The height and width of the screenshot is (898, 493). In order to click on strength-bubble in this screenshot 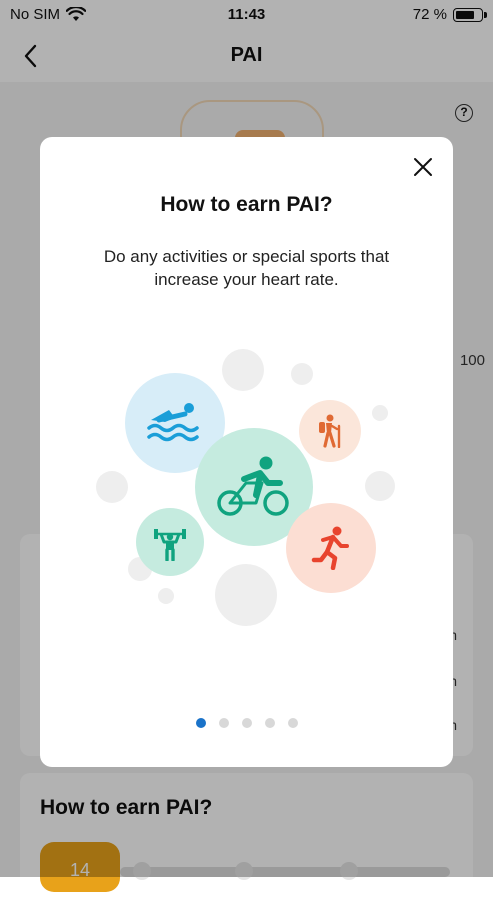, I will do `click(170, 542)`.